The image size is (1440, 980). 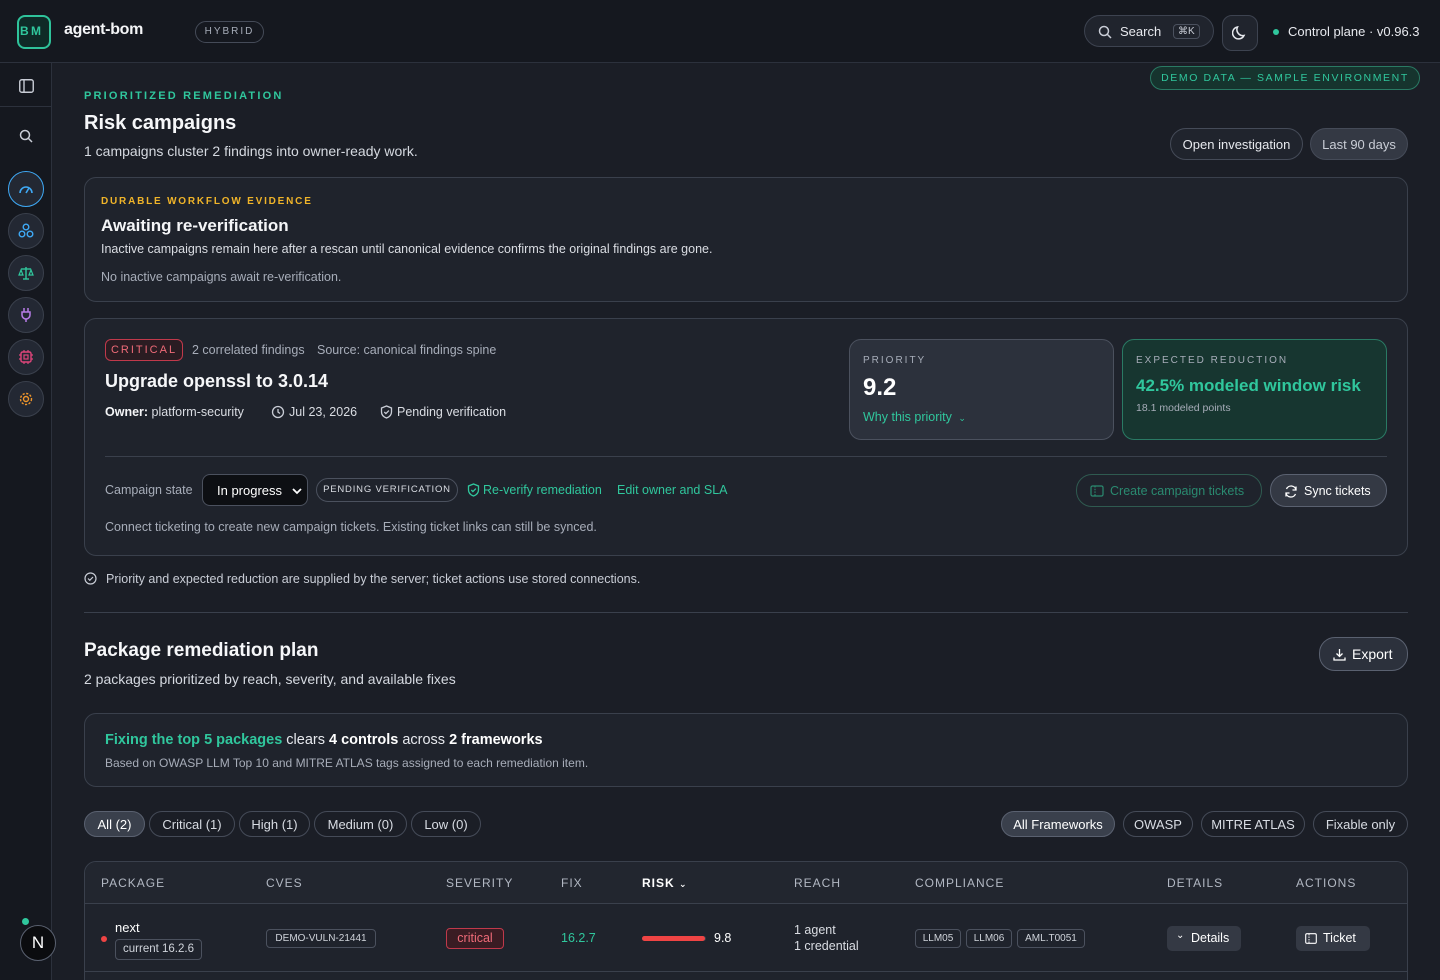 What do you see at coordinates (104, 939) in the screenshot?
I see `severity-dot` at bounding box center [104, 939].